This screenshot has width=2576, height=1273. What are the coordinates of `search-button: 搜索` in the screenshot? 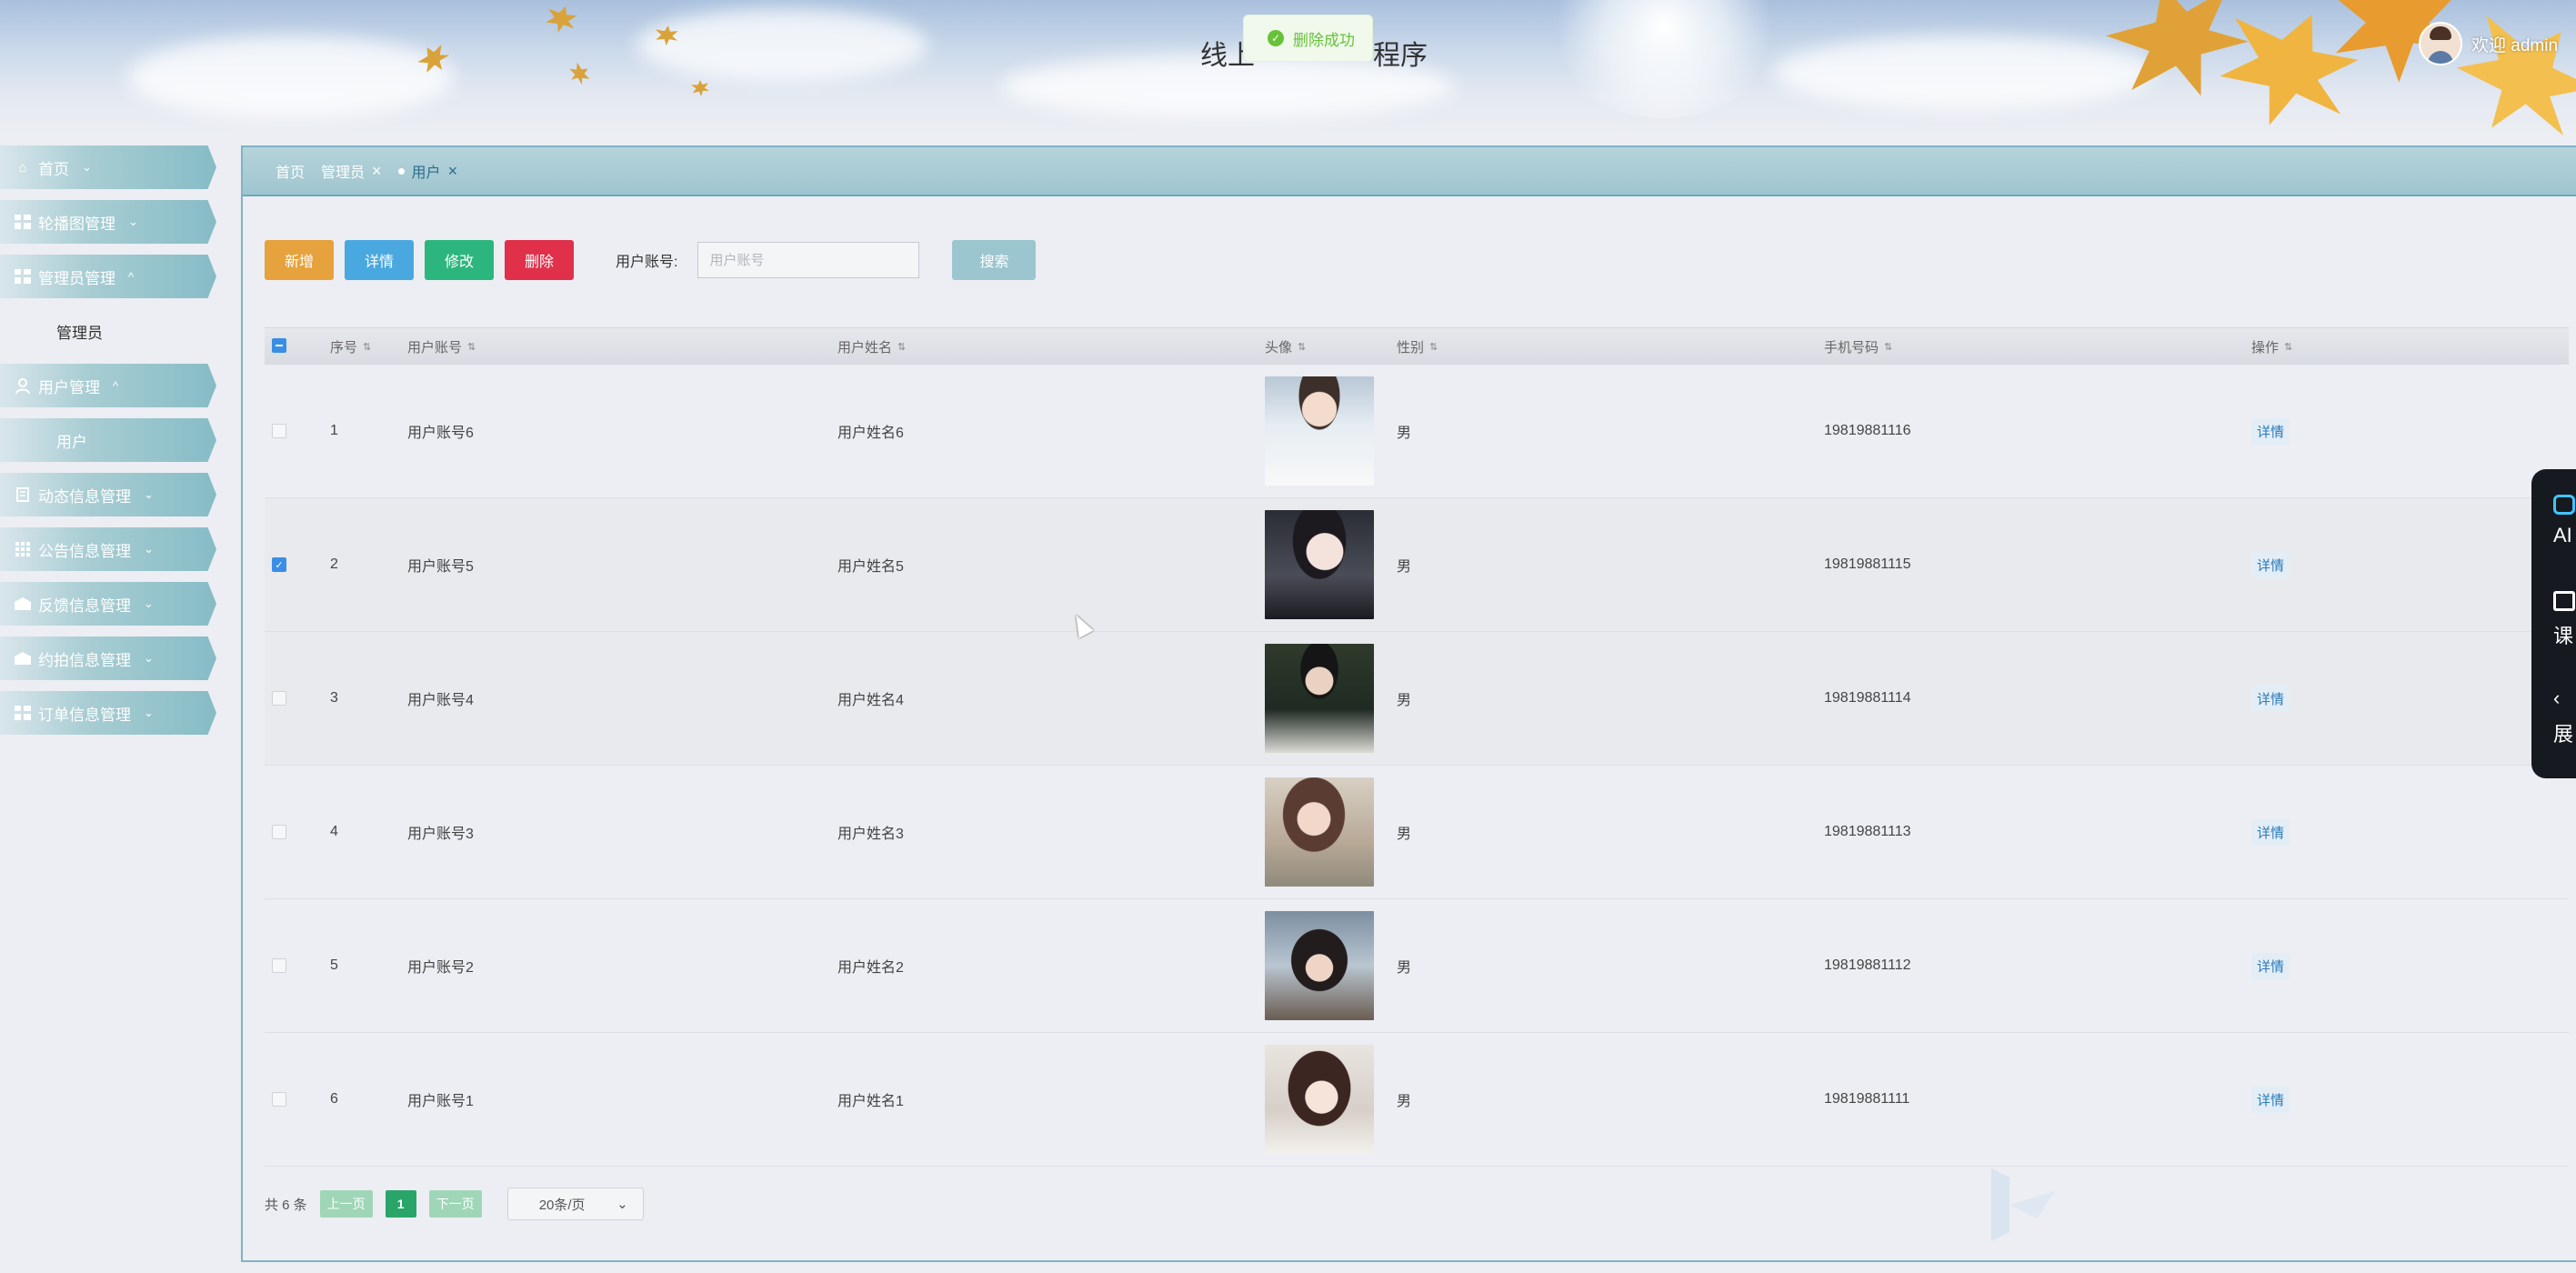 It's located at (994, 260).